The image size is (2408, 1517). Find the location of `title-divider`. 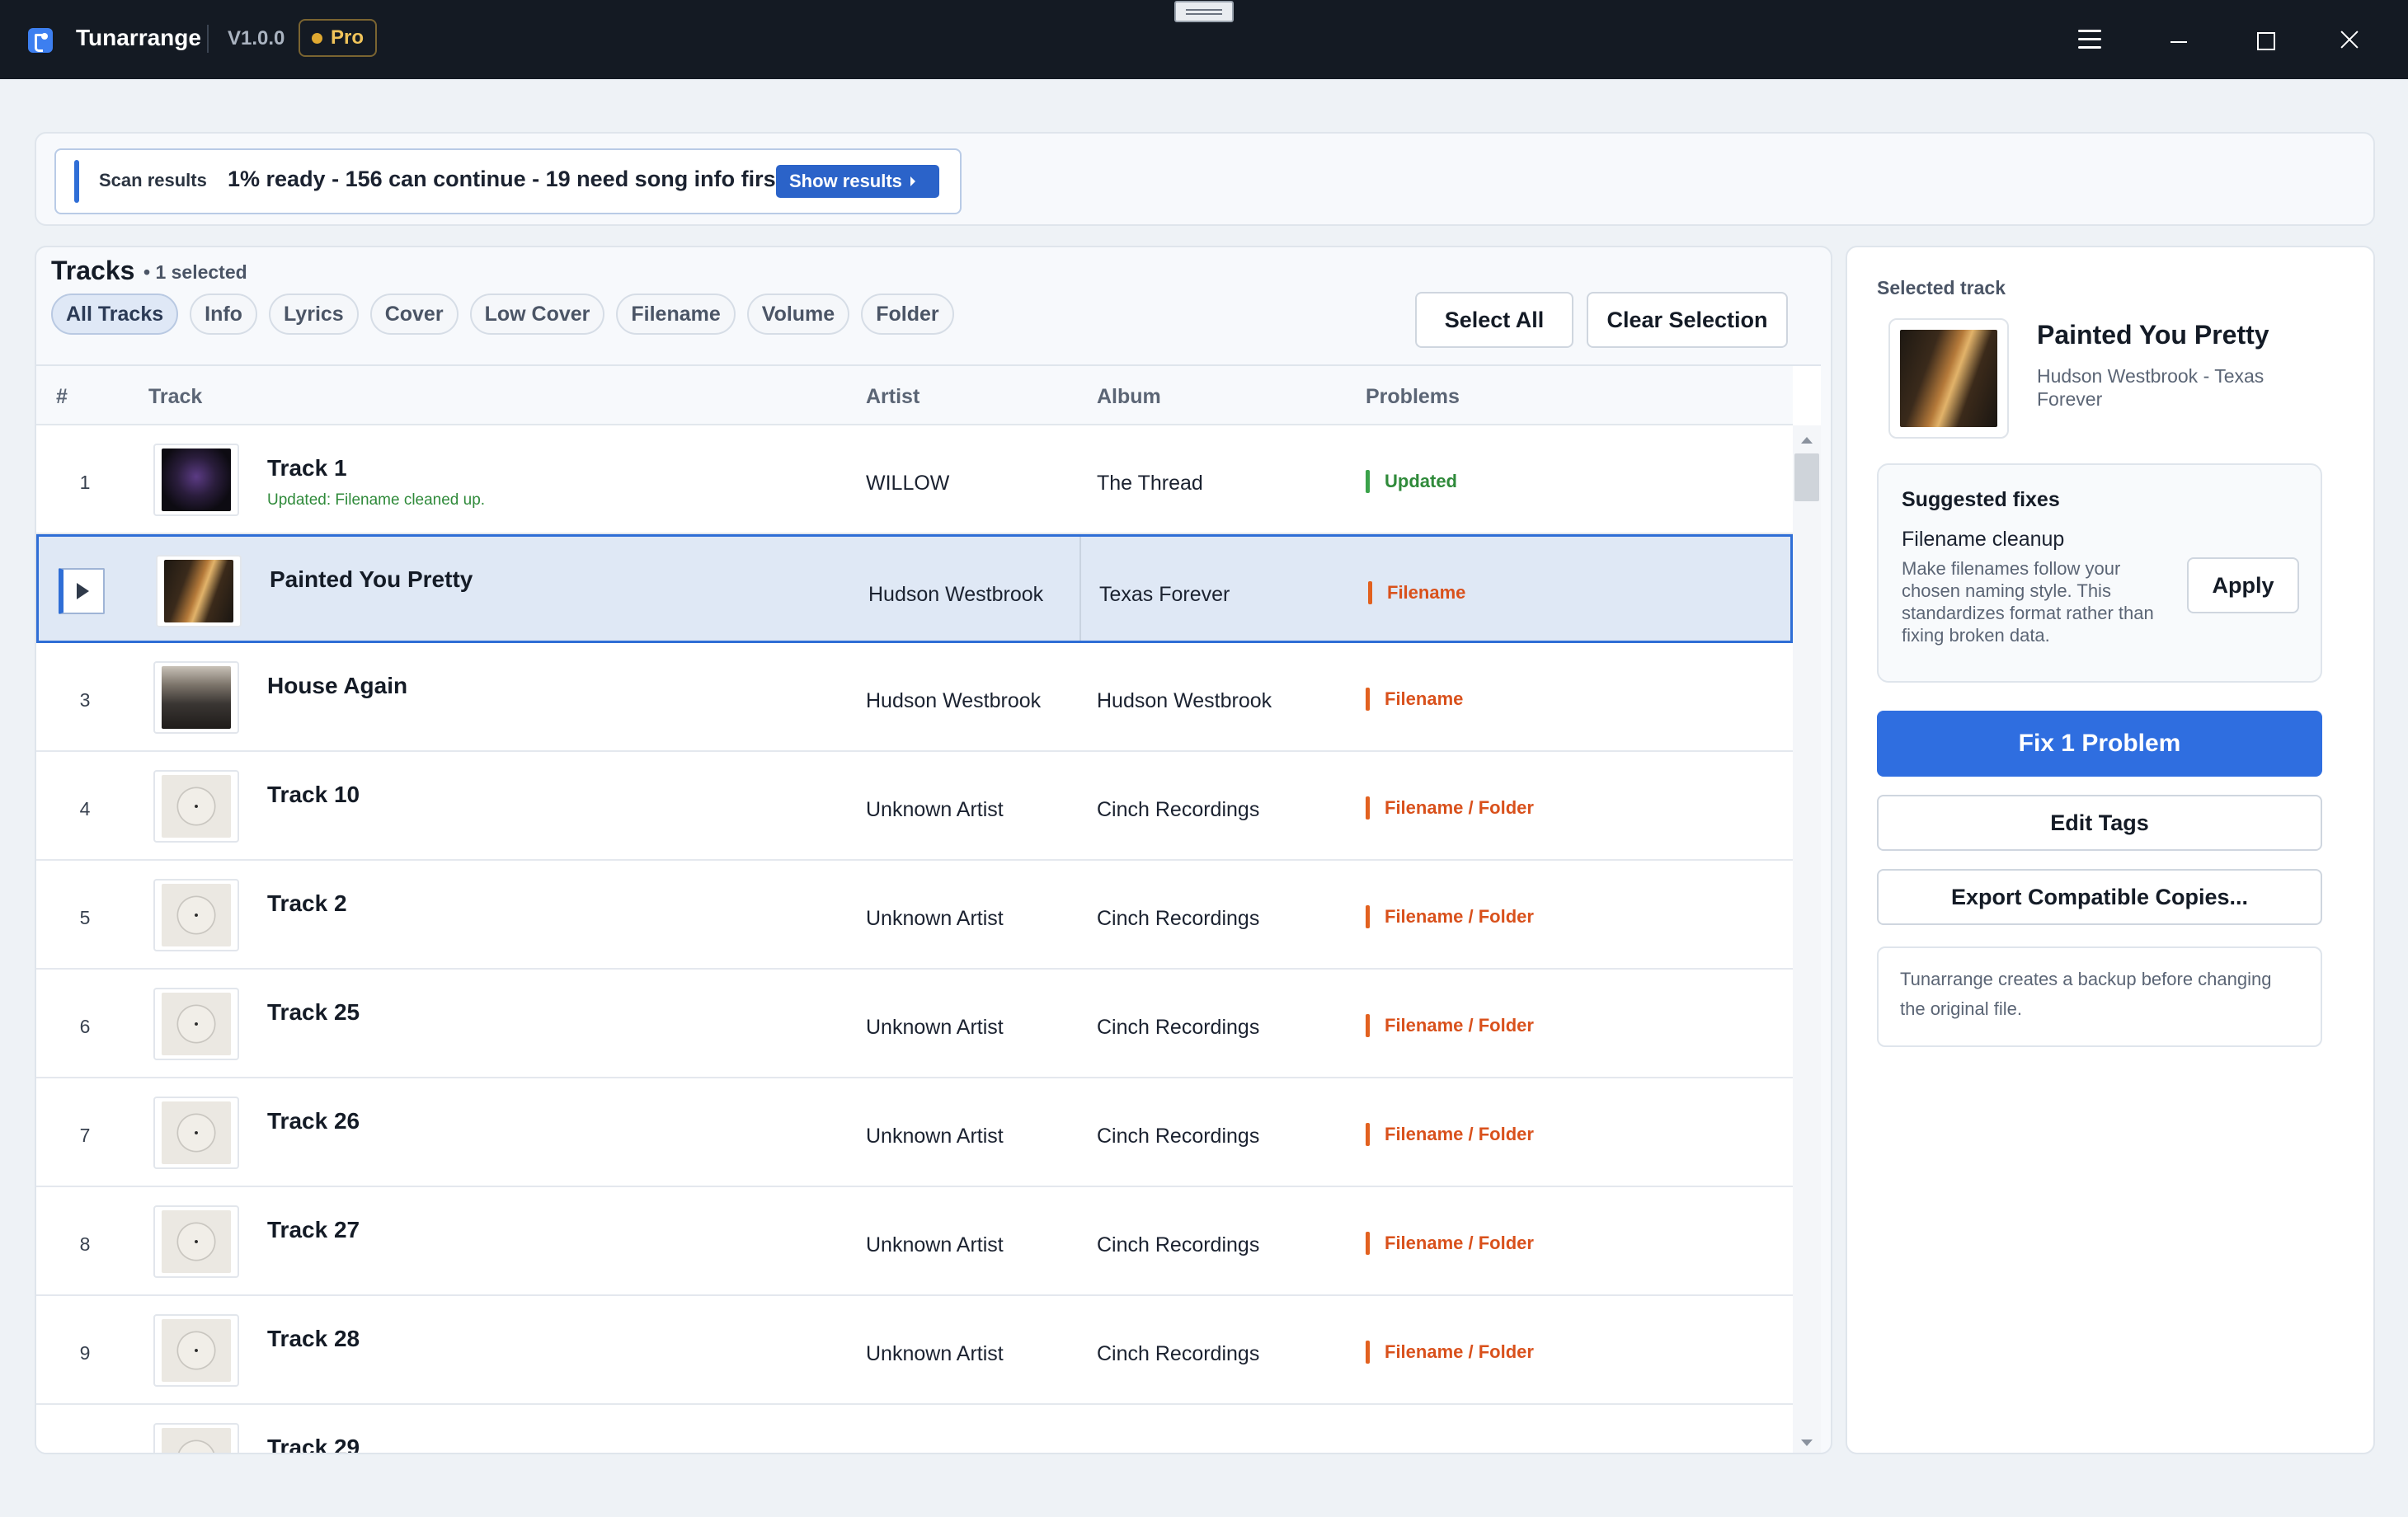

title-divider is located at coordinates (208, 39).